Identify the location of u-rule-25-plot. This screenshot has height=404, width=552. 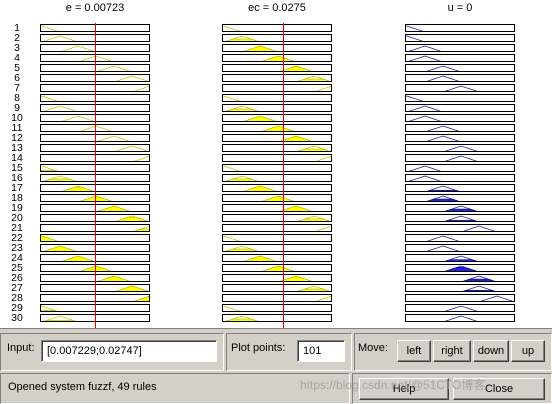
(460, 268).